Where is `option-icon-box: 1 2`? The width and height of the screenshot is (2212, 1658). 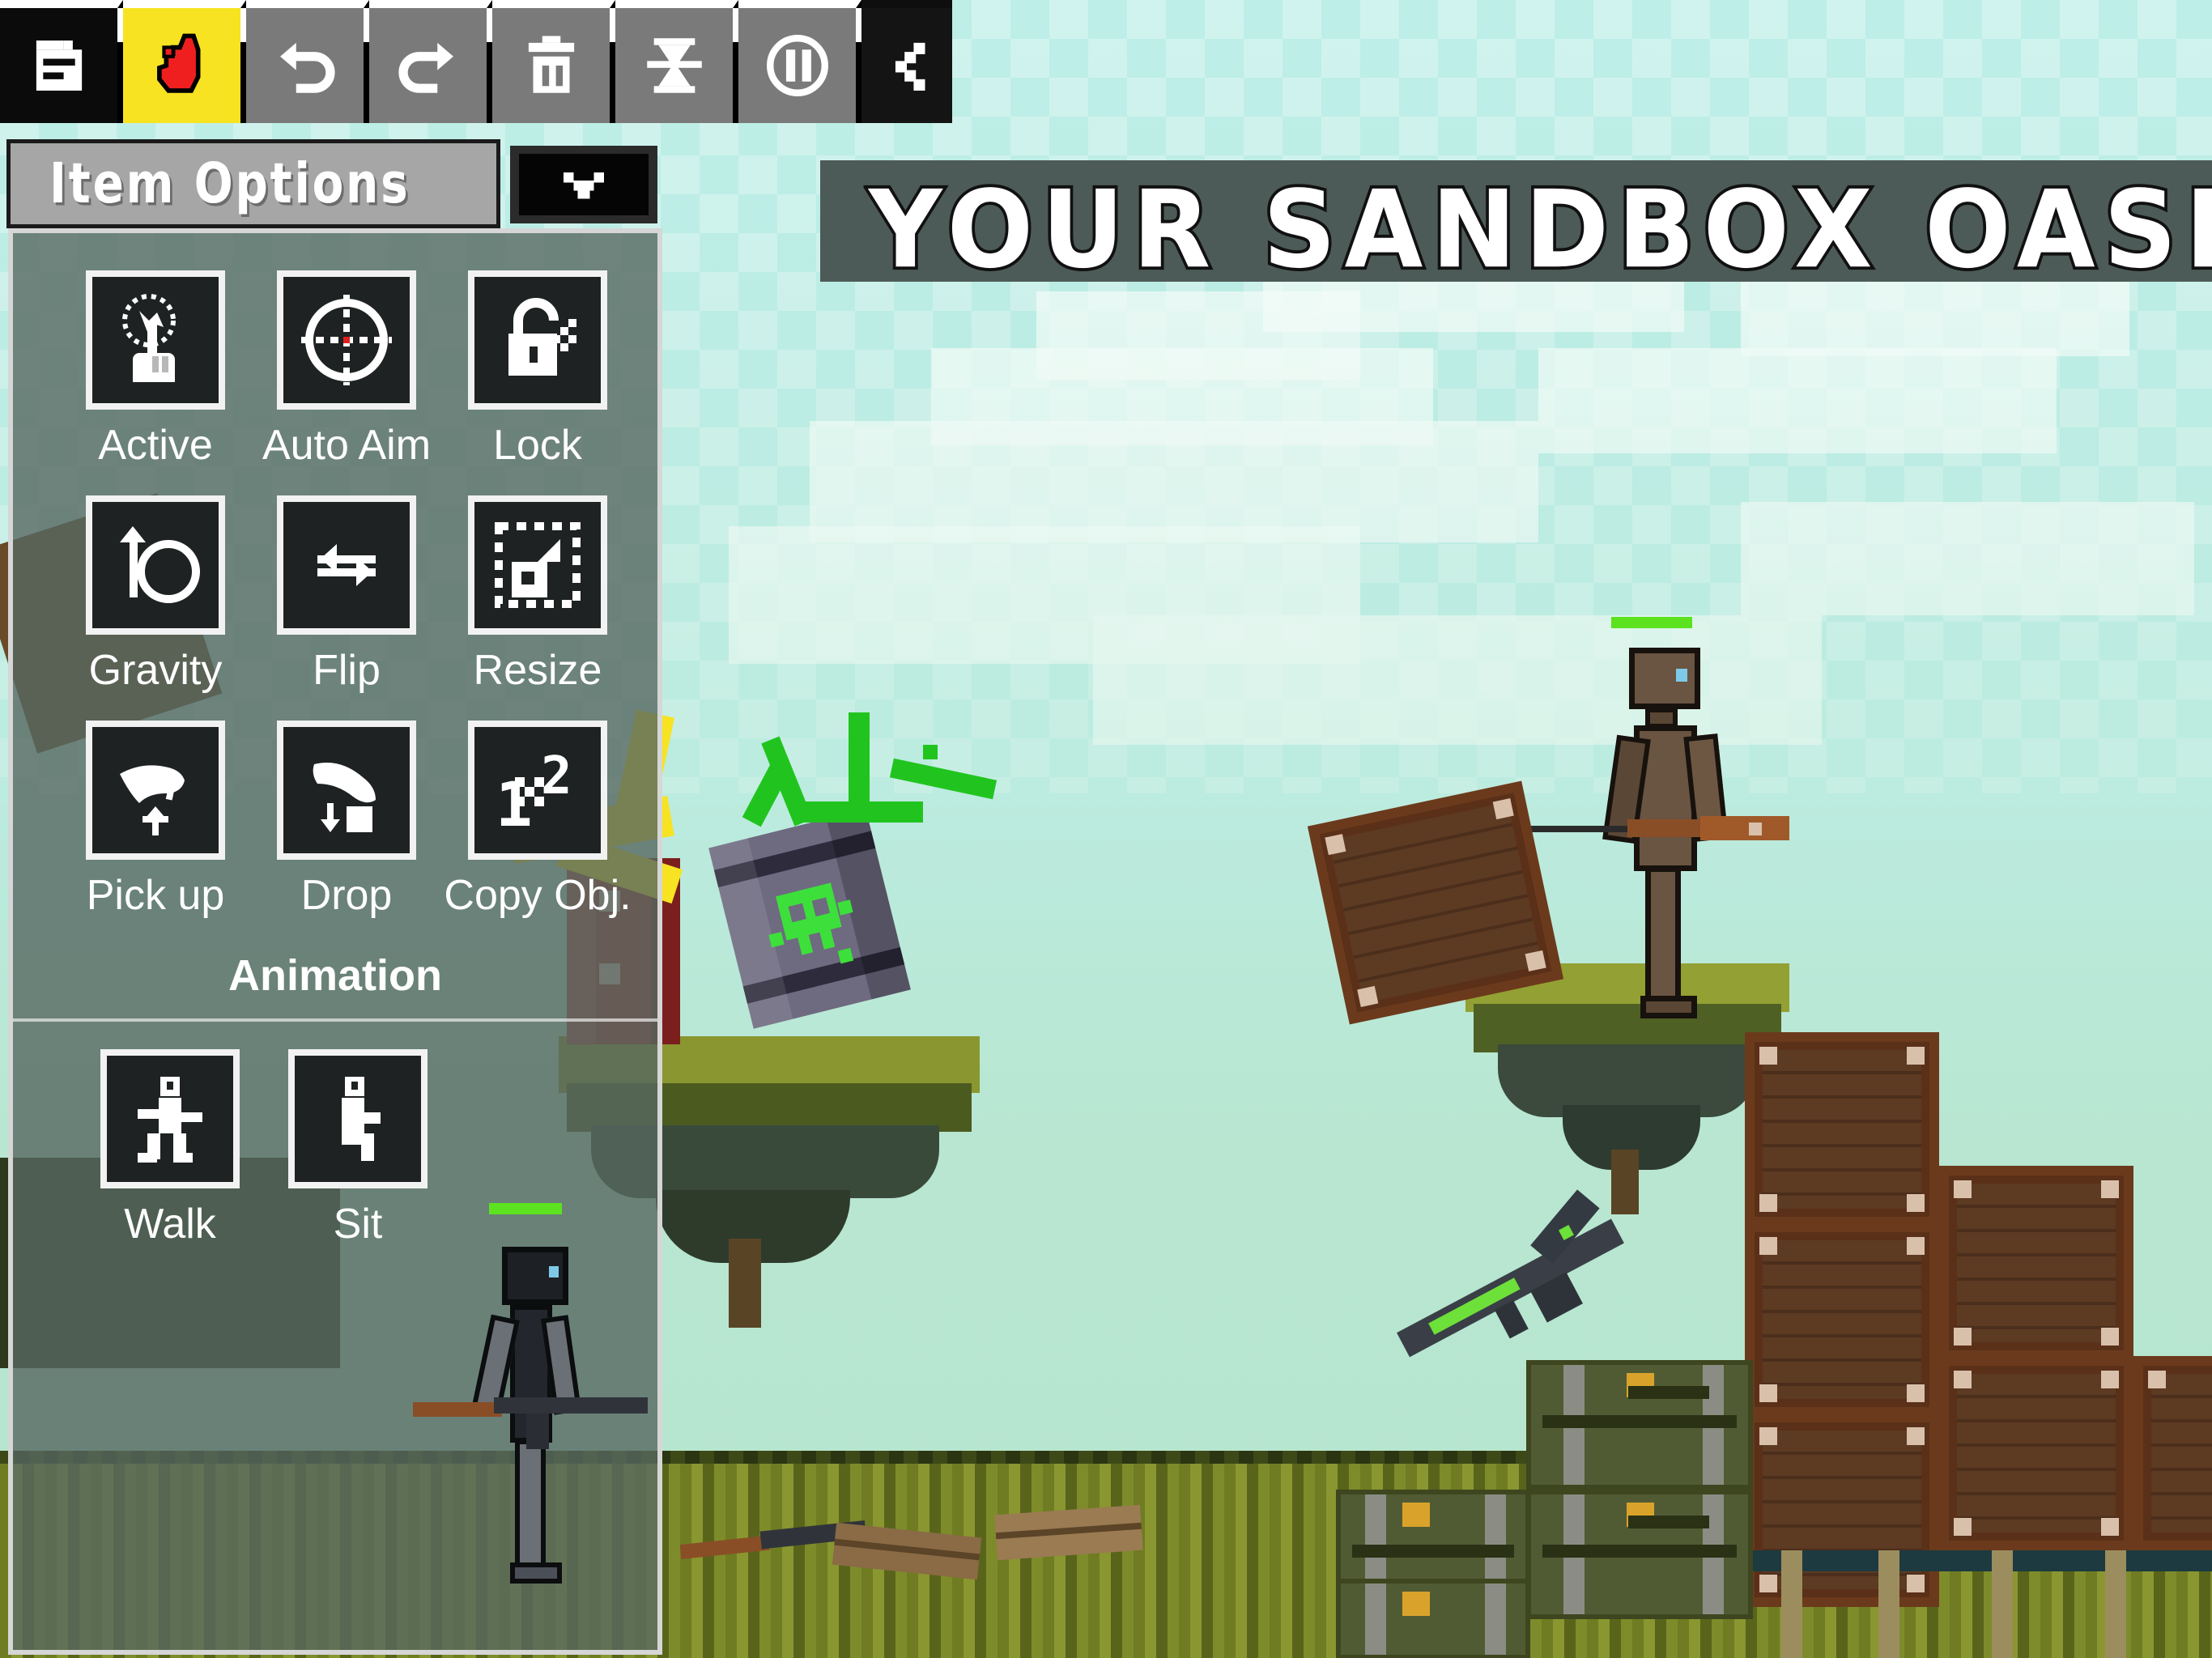 option-icon-box: 1 2 is located at coordinates (538, 790).